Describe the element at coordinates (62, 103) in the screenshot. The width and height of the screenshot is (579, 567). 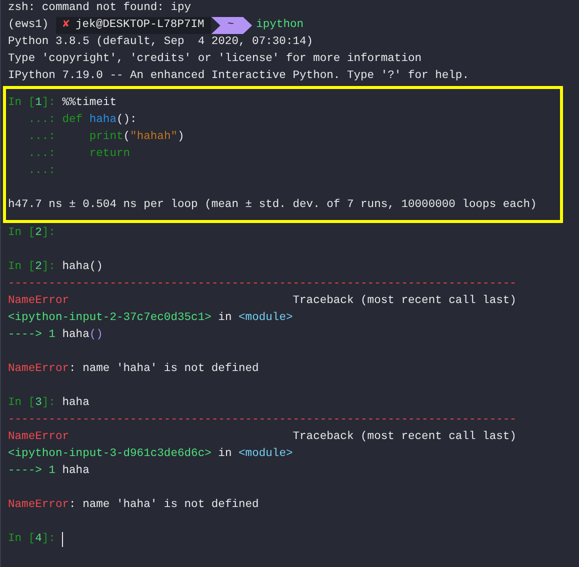
I see `terminal-line: In [1]: %%timeit` at that location.